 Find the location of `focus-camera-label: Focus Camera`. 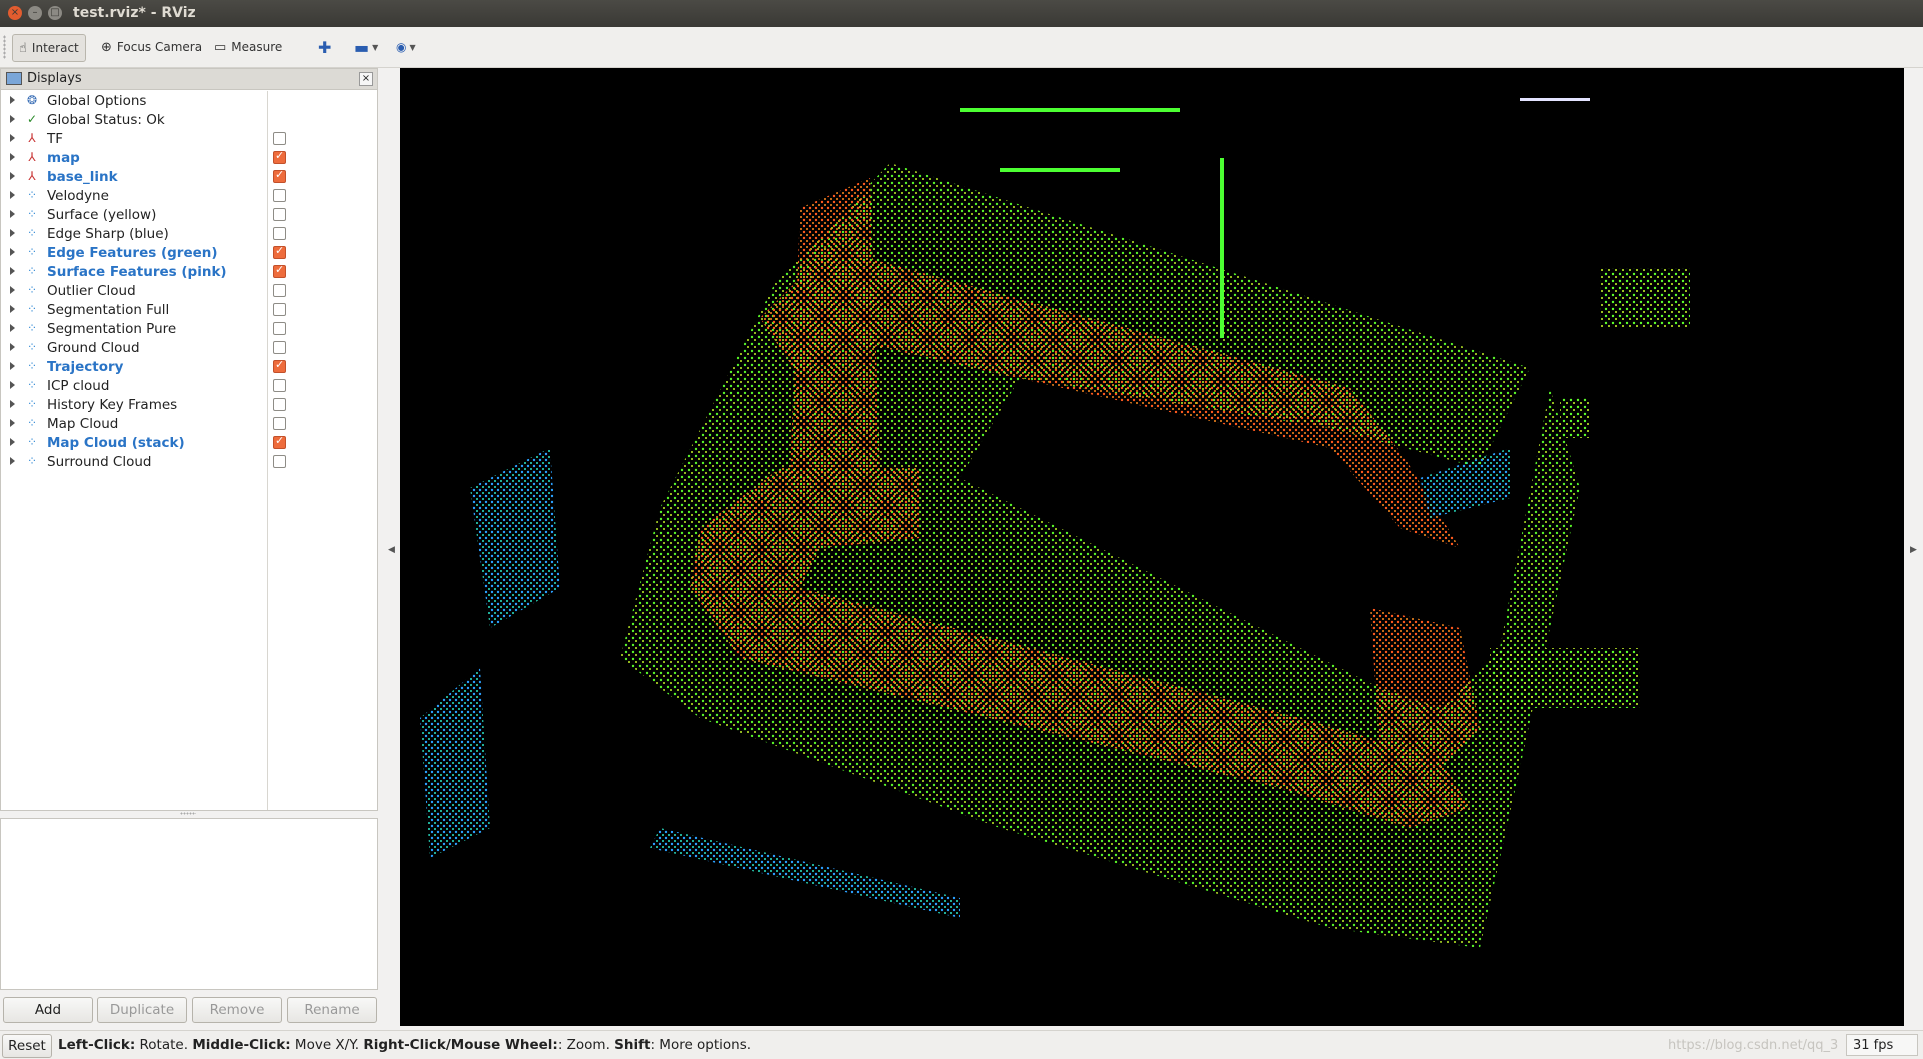

focus-camera-label: Focus Camera is located at coordinates (159, 47).